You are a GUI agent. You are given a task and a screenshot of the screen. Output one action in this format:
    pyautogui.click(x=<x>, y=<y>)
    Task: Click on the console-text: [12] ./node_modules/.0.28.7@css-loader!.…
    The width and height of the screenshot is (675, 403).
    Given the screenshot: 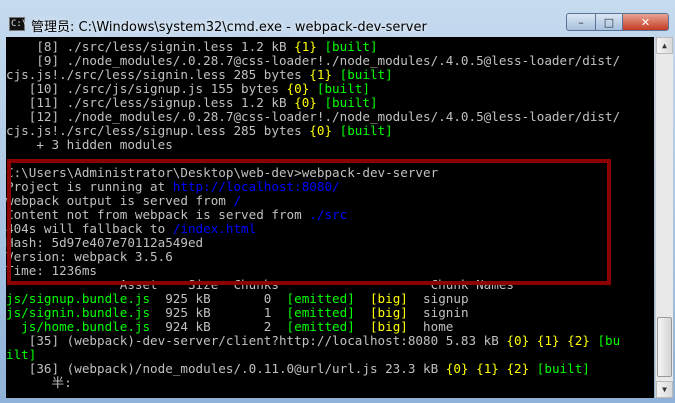 What is the action you would take?
    pyautogui.click(x=313, y=116)
    